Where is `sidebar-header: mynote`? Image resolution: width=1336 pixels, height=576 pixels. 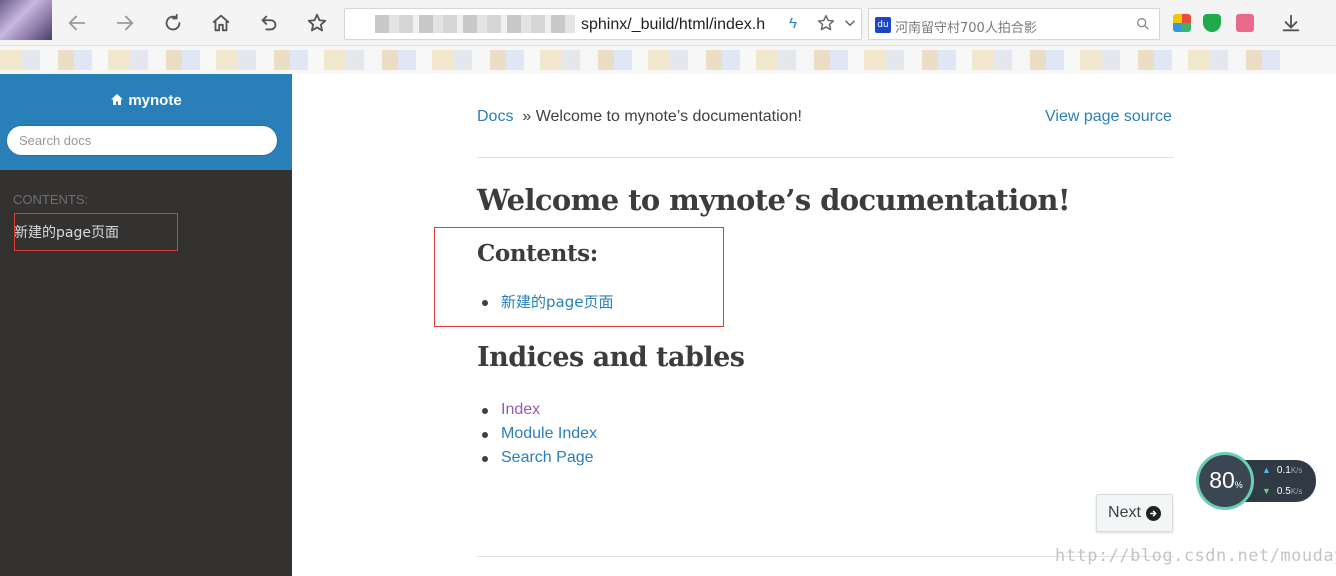
sidebar-header: mynote is located at coordinates (146, 122).